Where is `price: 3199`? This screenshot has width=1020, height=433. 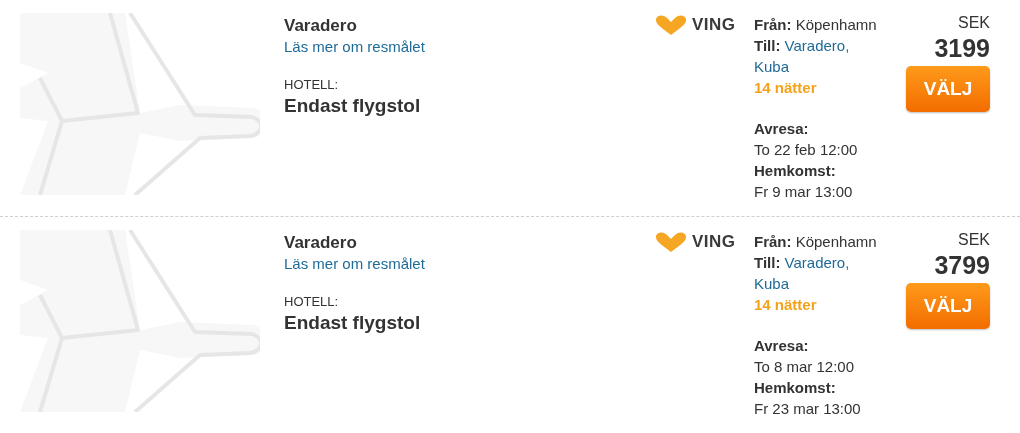 price: 3199 is located at coordinates (962, 48).